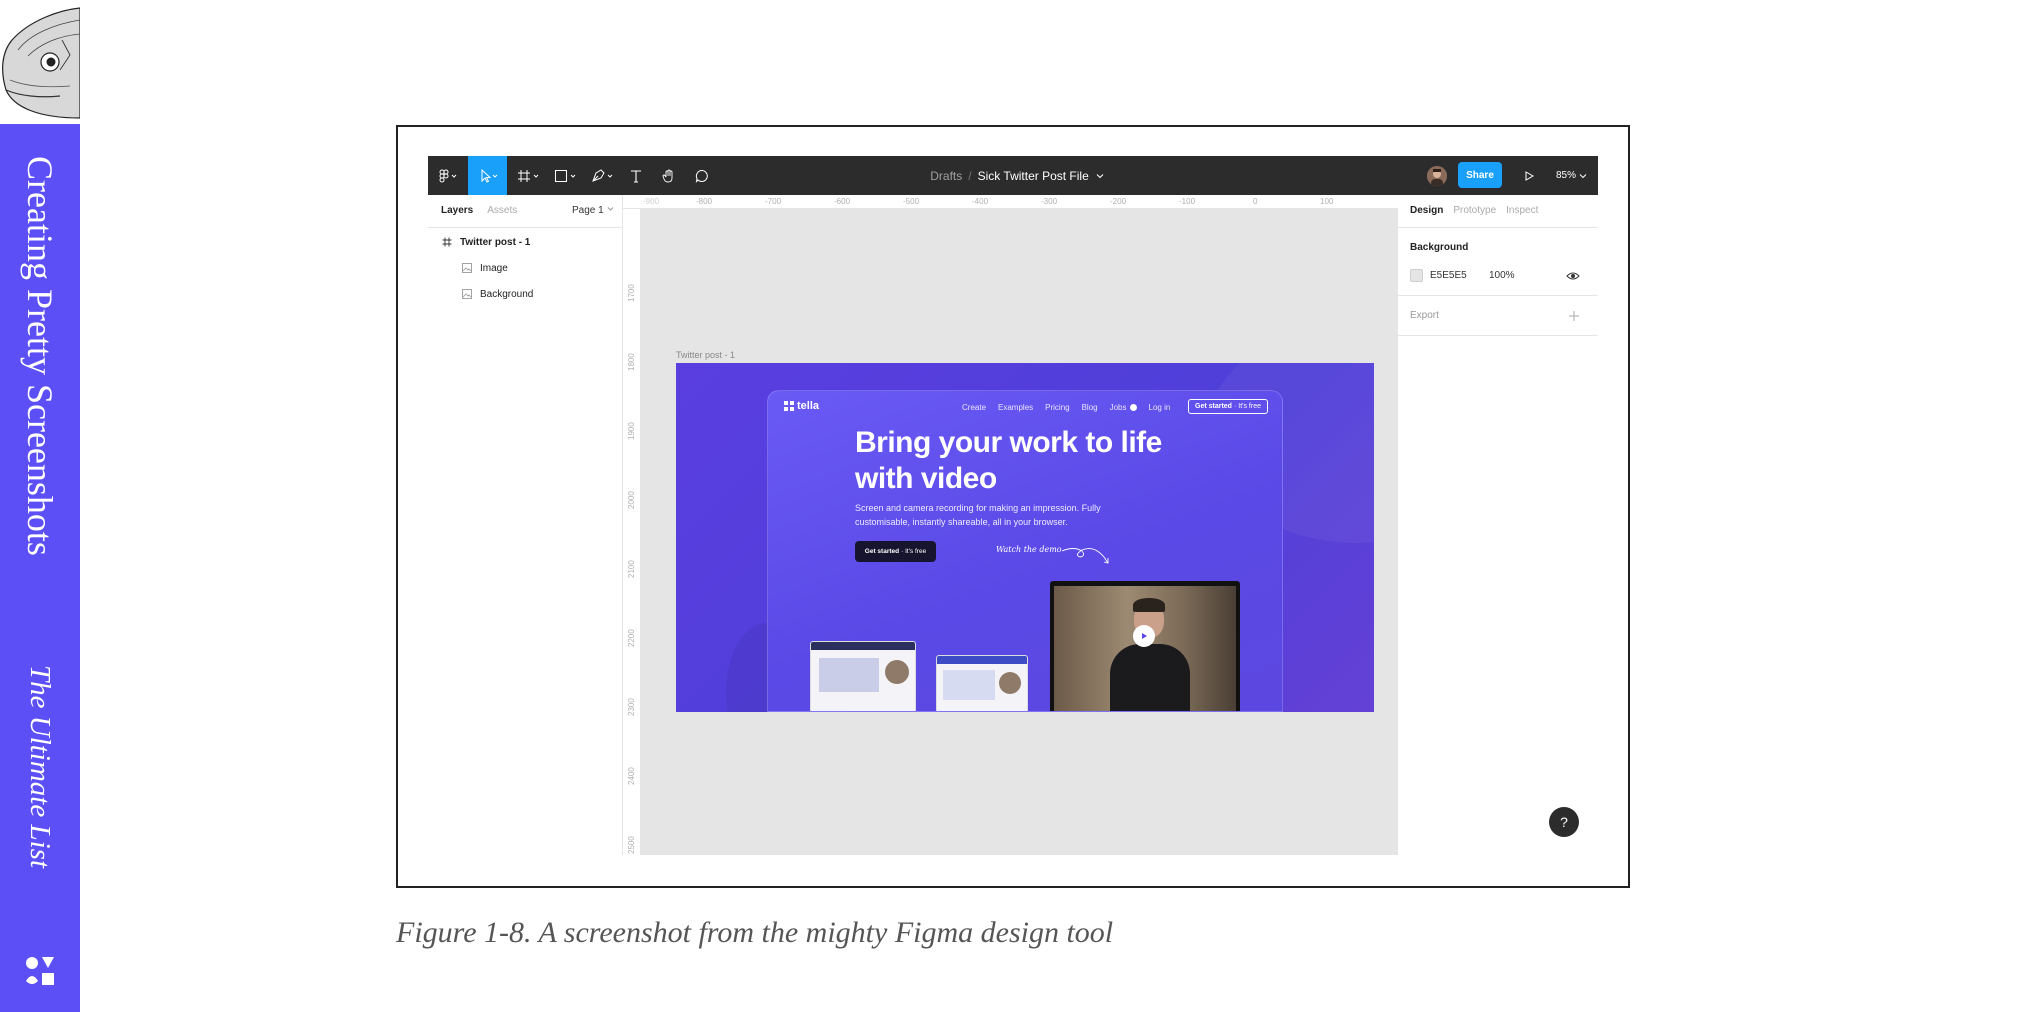  I want to click on person-body, so click(1150, 677).